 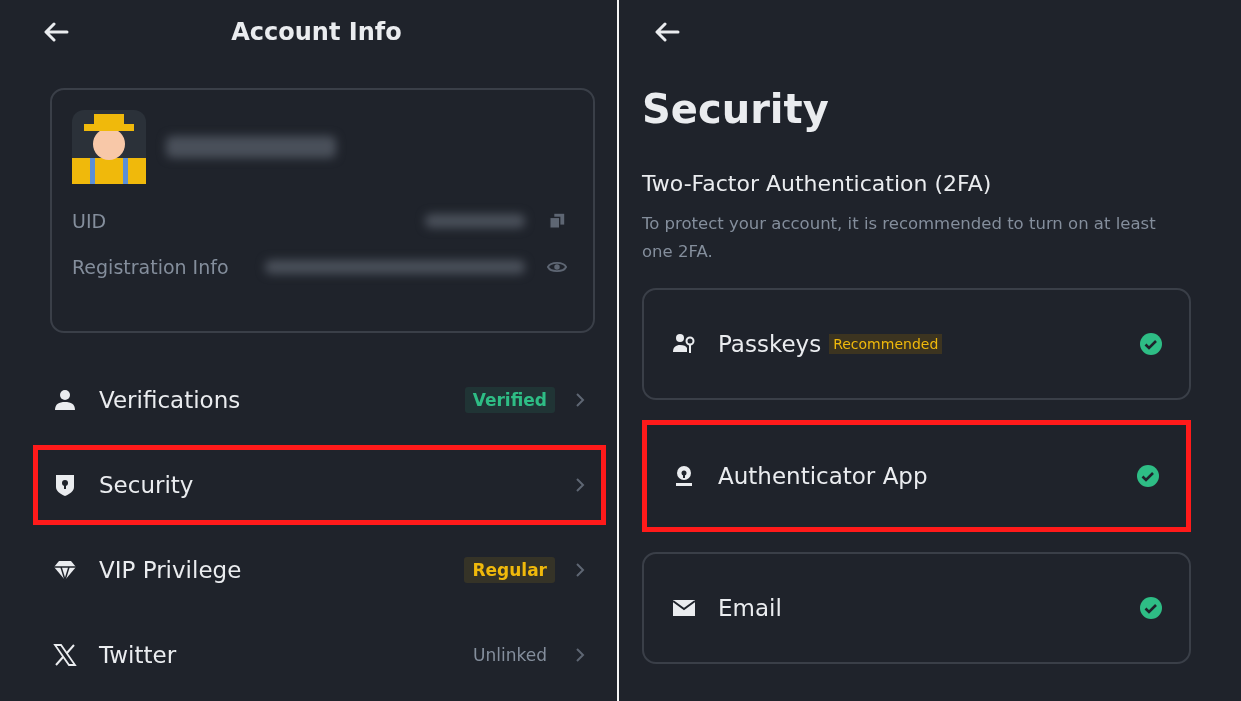 What do you see at coordinates (509, 570) in the screenshot?
I see `status-badge: Regular` at bounding box center [509, 570].